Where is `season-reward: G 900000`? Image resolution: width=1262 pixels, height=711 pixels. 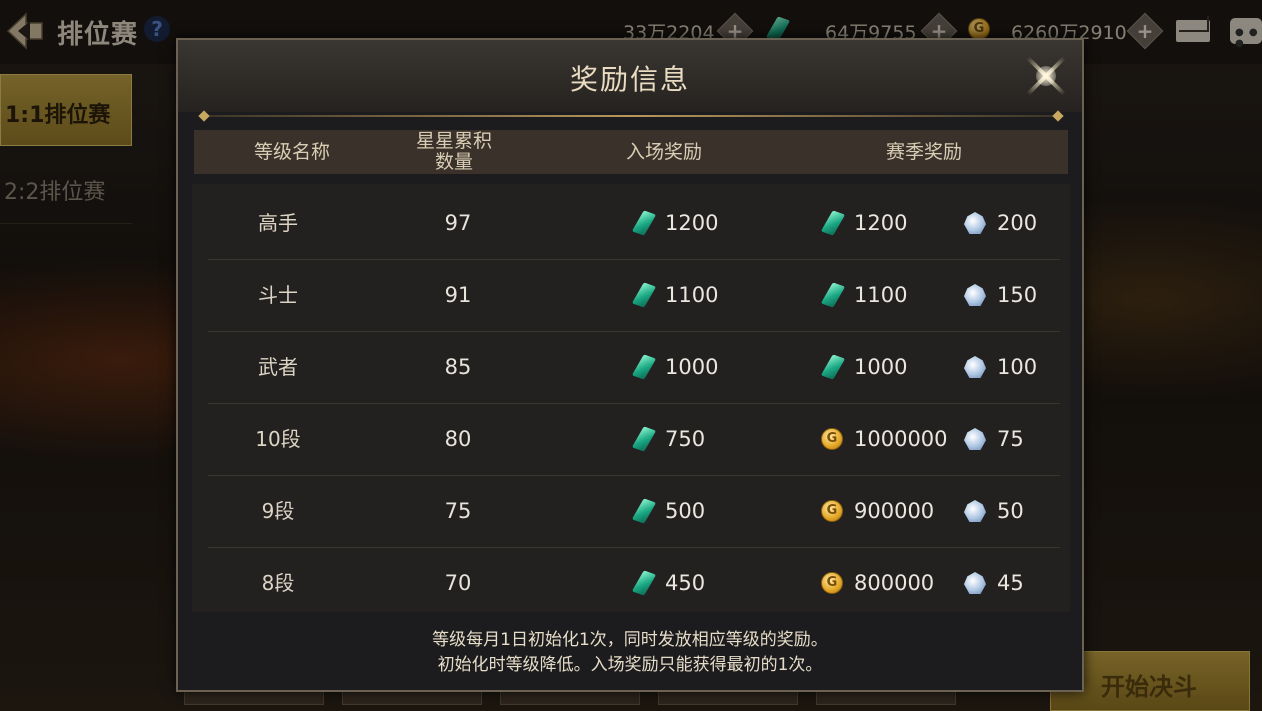 season-reward: G 900000 is located at coordinates (891, 511).